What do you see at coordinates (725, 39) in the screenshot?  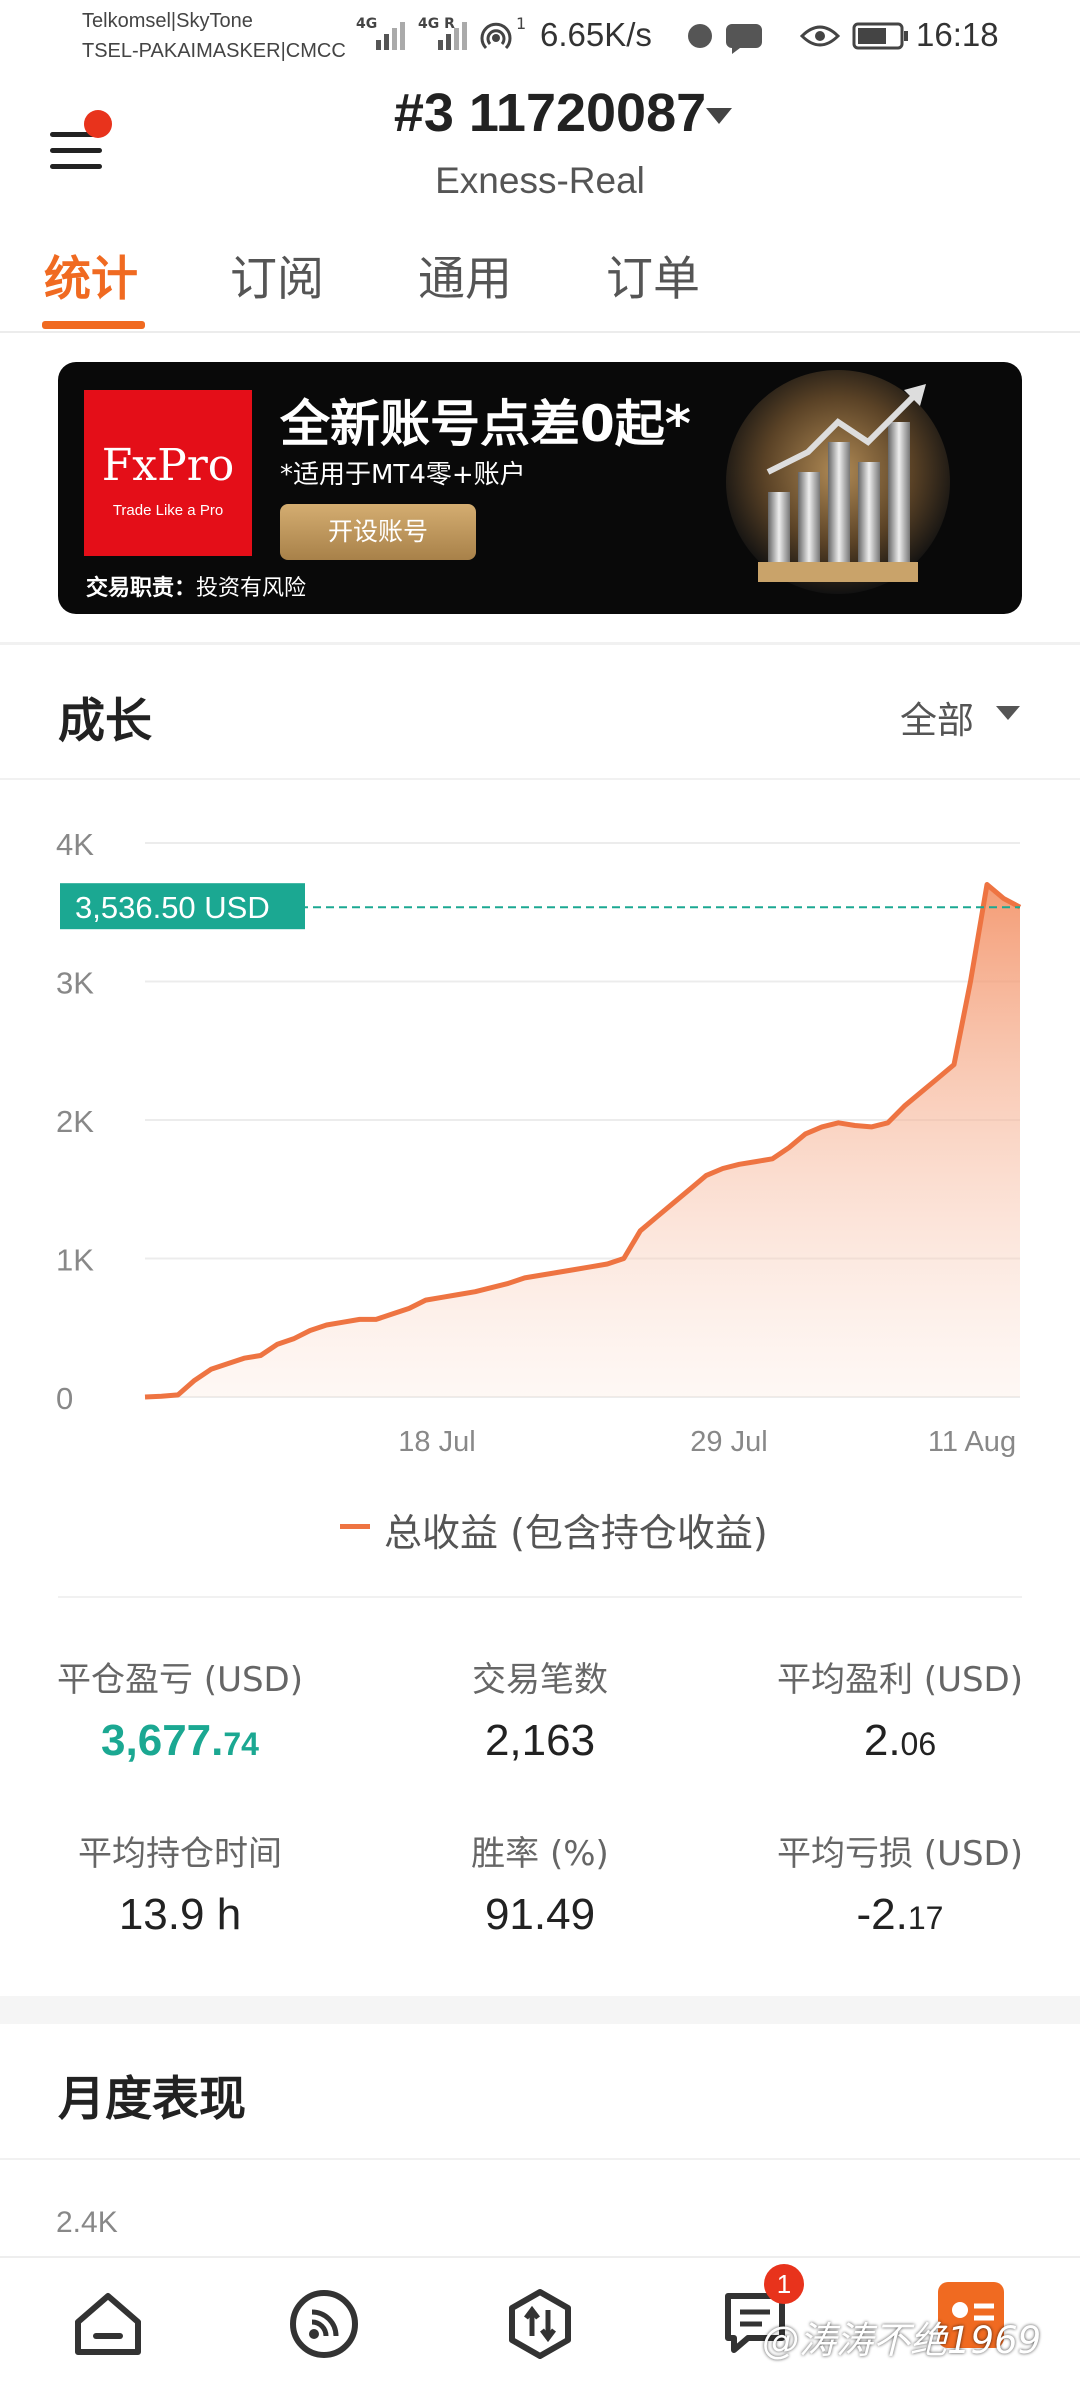 I see `notification-icons` at bounding box center [725, 39].